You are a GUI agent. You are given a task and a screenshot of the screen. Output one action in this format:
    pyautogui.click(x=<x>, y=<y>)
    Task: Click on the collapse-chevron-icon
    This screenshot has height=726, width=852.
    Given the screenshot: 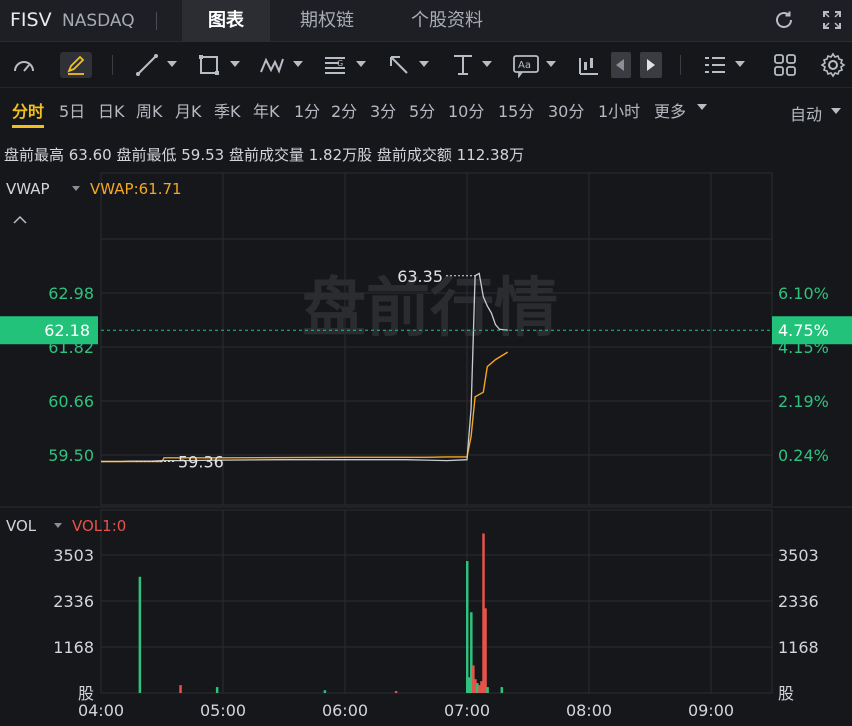 What is the action you would take?
    pyautogui.click(x=20, y=219)
    